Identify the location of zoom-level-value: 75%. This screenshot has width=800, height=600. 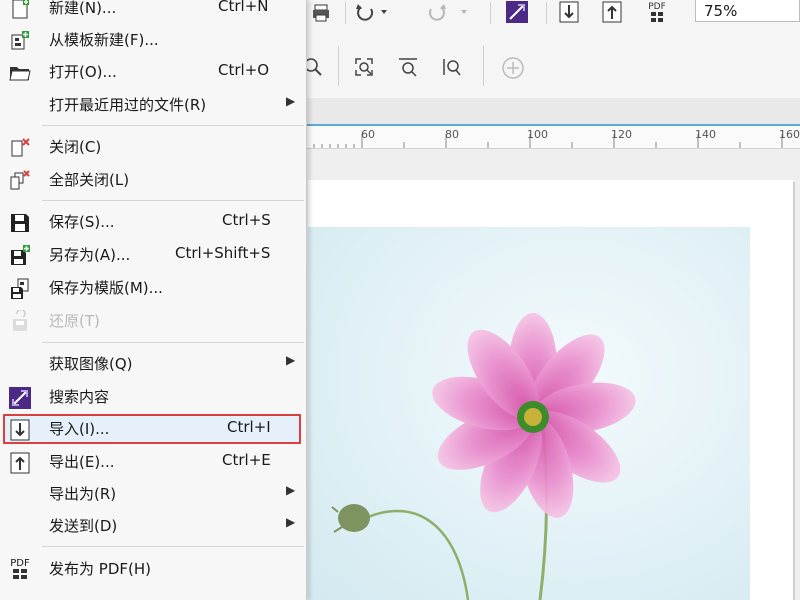
(721, 11).